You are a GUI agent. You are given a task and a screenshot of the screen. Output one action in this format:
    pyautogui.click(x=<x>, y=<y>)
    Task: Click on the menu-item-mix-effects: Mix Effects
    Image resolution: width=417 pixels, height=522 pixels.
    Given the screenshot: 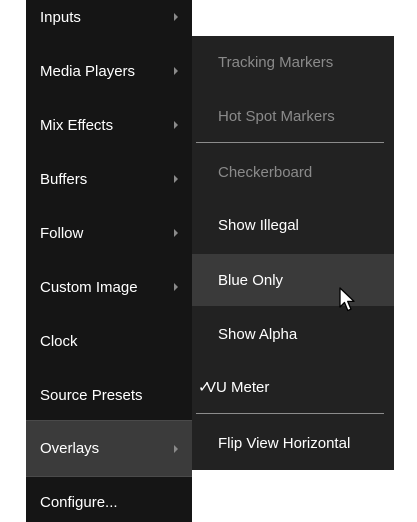 What is the action you would take?
    pyautogui.click(x=109, y=125)
    